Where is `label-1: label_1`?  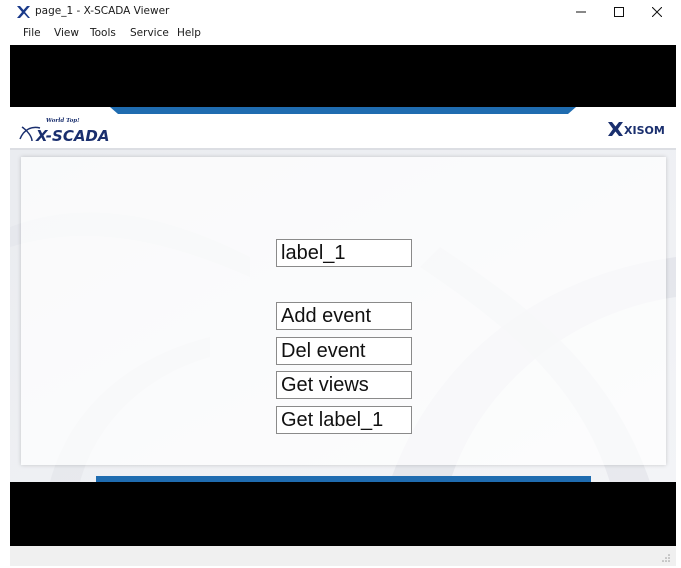 label-1: label_1 is located at coordinates (344, 253).